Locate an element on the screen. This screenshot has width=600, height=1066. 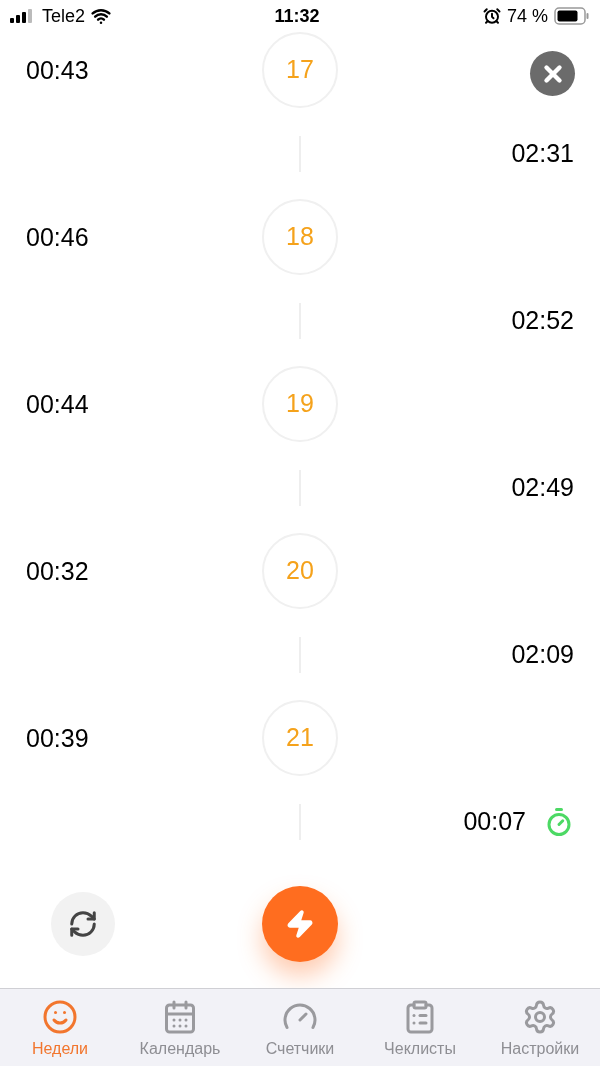
contraction-duration: 00:39 is located at coordinates (57, 738).